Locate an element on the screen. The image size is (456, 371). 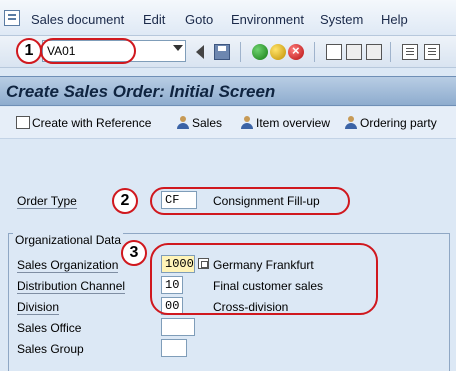
annotation-marker-3: 3 is located at coordinates (134, 253).